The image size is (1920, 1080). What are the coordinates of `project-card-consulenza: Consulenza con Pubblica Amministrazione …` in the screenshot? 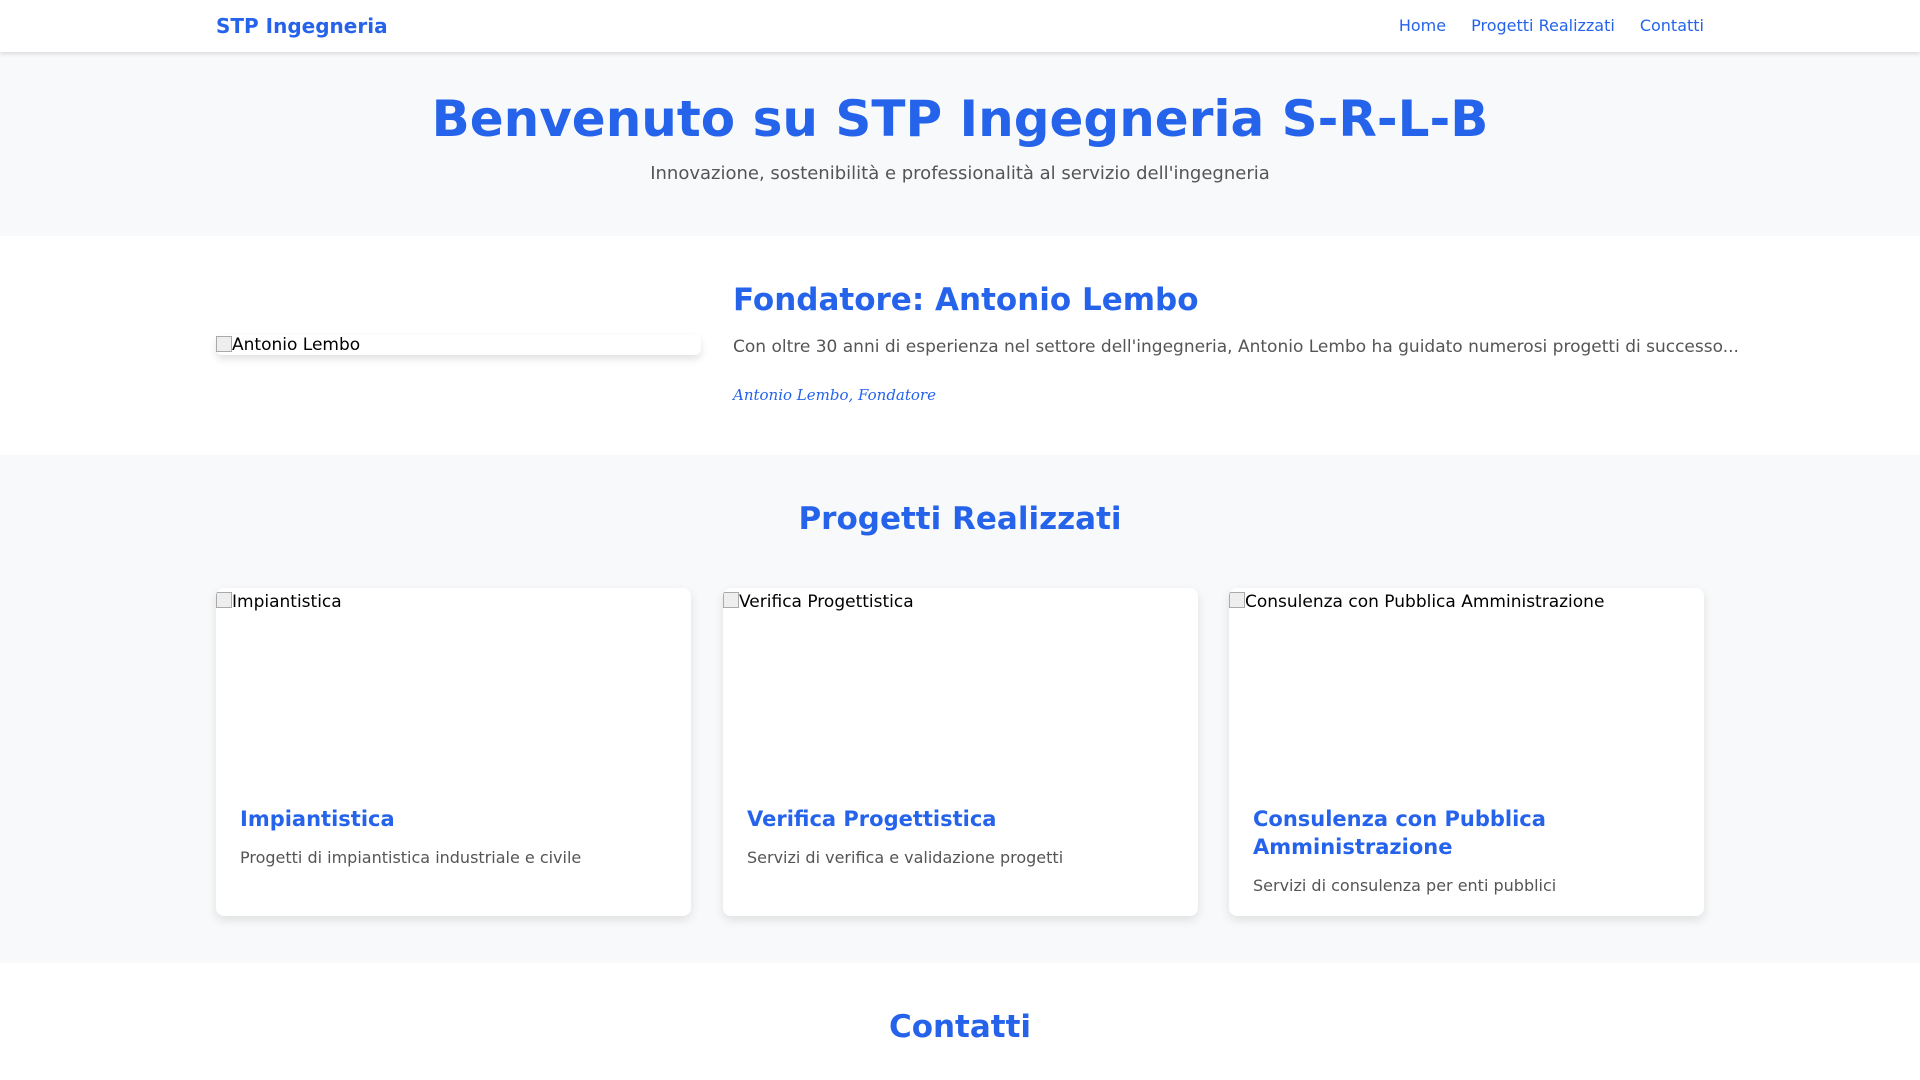 It's located at (1466, 752).